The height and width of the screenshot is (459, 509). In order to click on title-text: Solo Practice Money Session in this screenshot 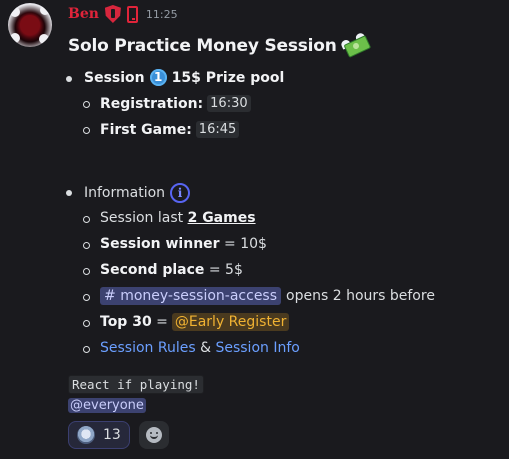, I will do `click(202, 46)`.